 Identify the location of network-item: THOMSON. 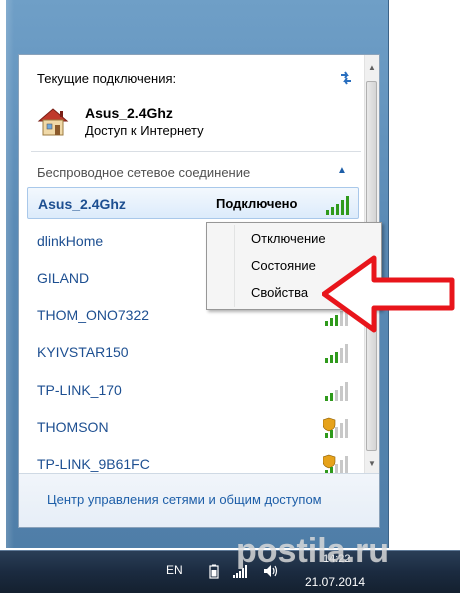
(193, 427).